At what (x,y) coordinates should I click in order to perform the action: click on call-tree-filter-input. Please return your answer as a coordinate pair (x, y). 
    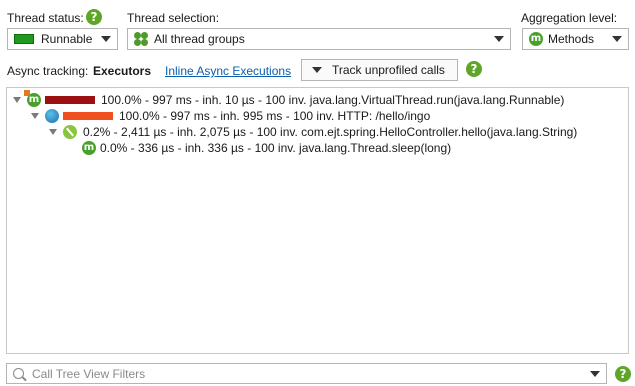
    Looking at the image, I should click on (307, 373).